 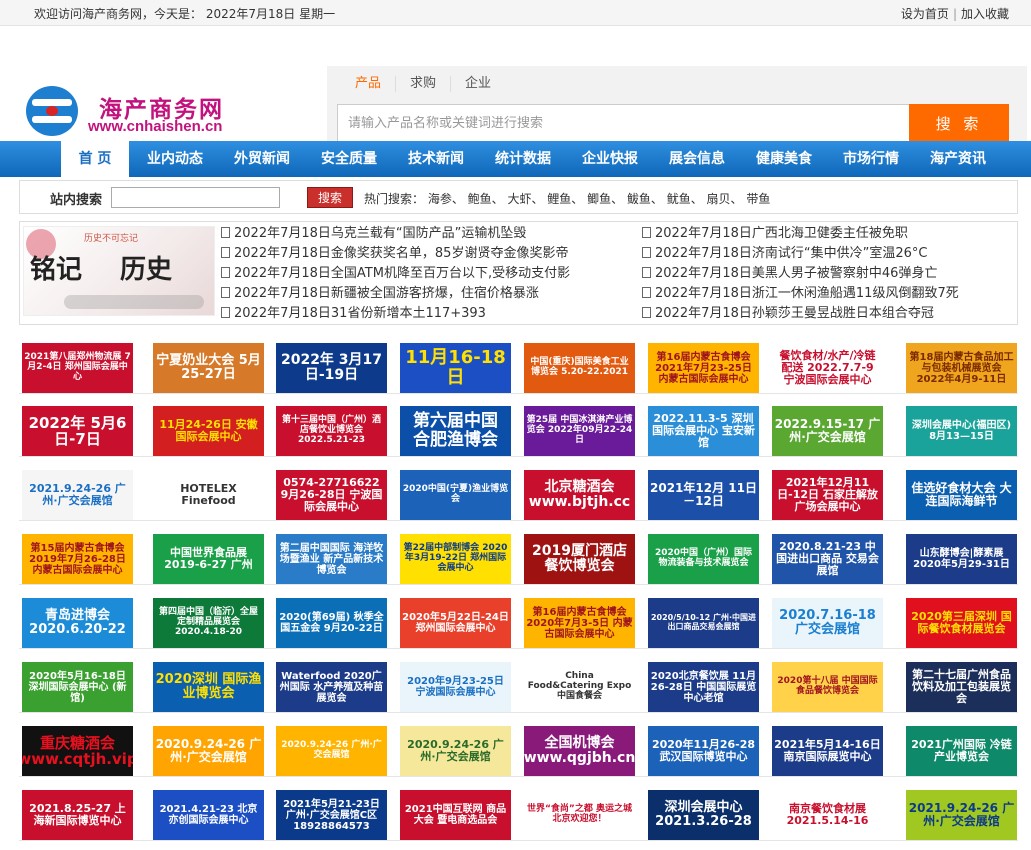 I want to click on exhibition-ad-banner: 2021中国互联网 商品大会 暨电商选品会, so click(x=455, y=815).